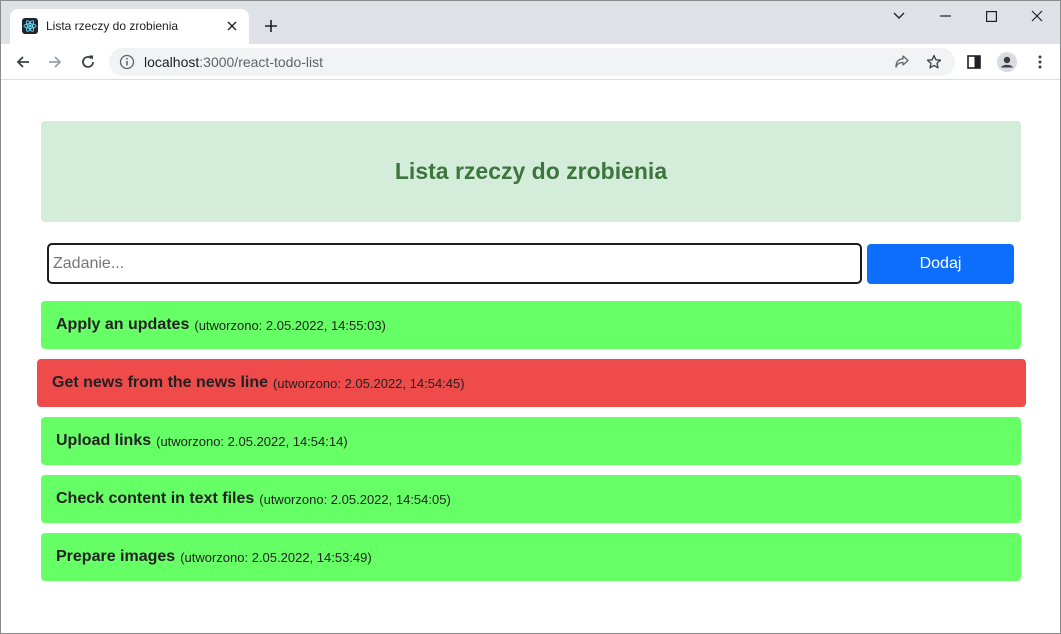 This screenshot has width=1061, height=634. I want to click on share-icon, so click(902, 62).